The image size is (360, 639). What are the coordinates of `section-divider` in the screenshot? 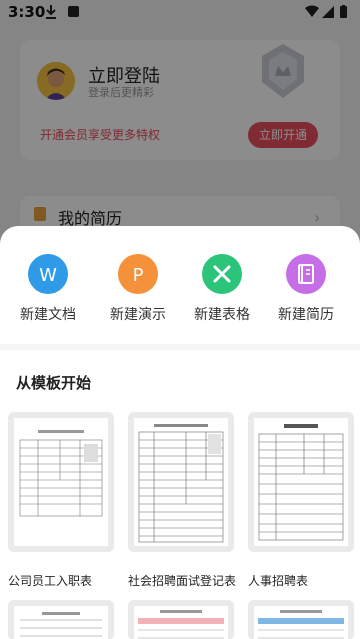 It's located at (180, 347).